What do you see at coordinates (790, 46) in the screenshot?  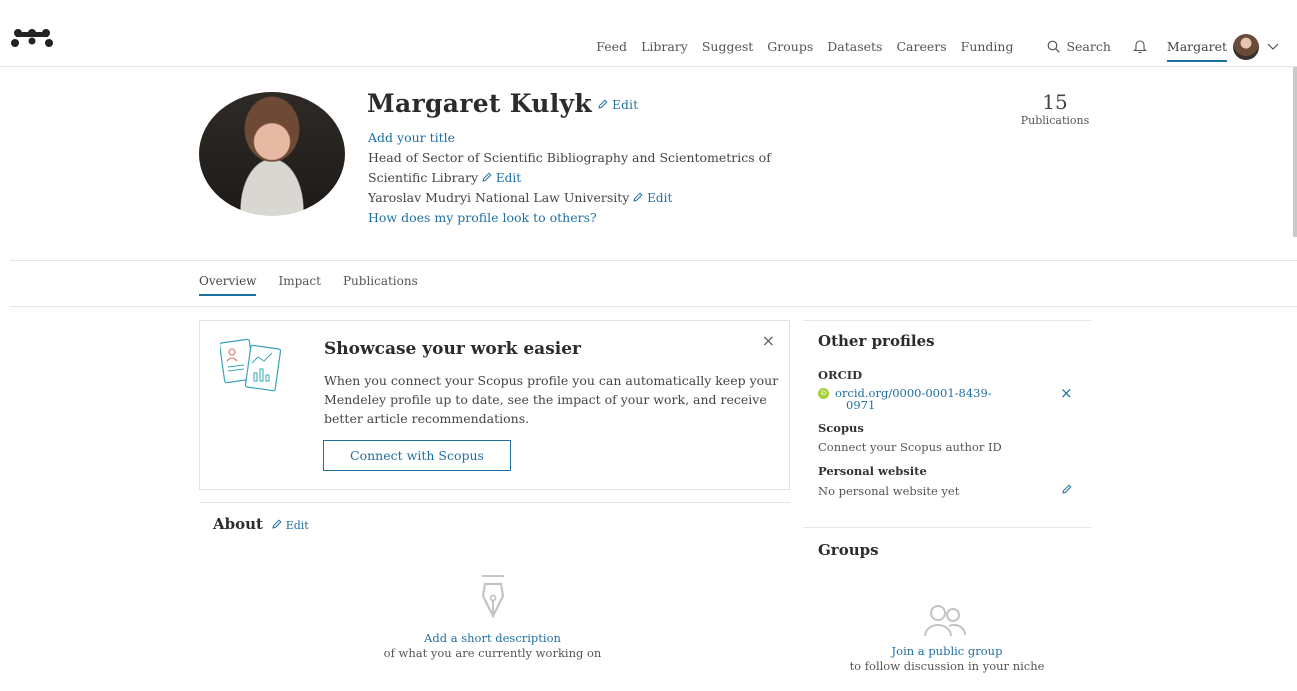 I see `nav-groups: Groups` at bounding box center [790, 46].